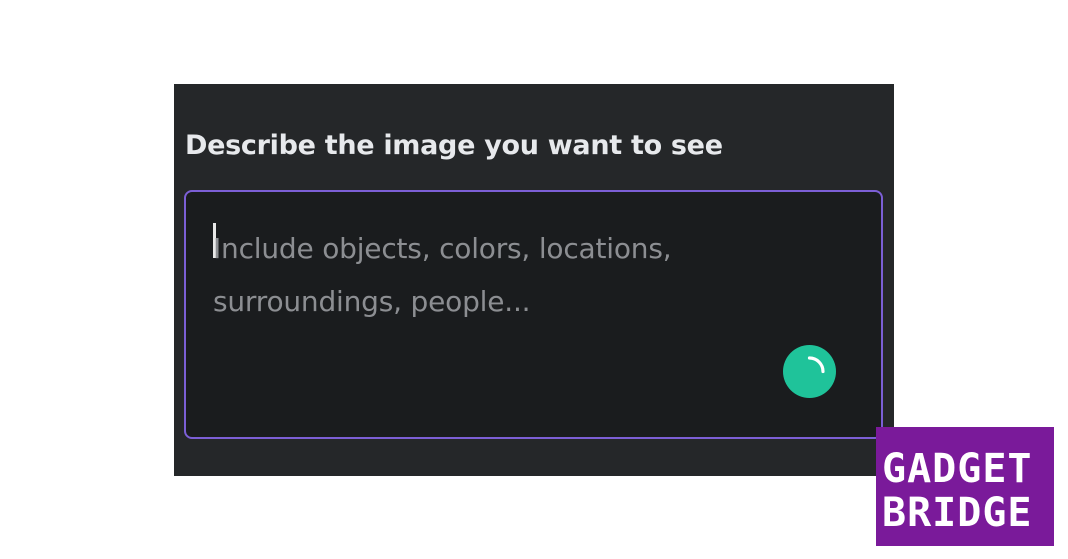 This screenshot has width=1068, height=559. Describe the element at coordinates (957, 469) in the screenshot. I see `logo-text-line-1: GADGET` at that location.